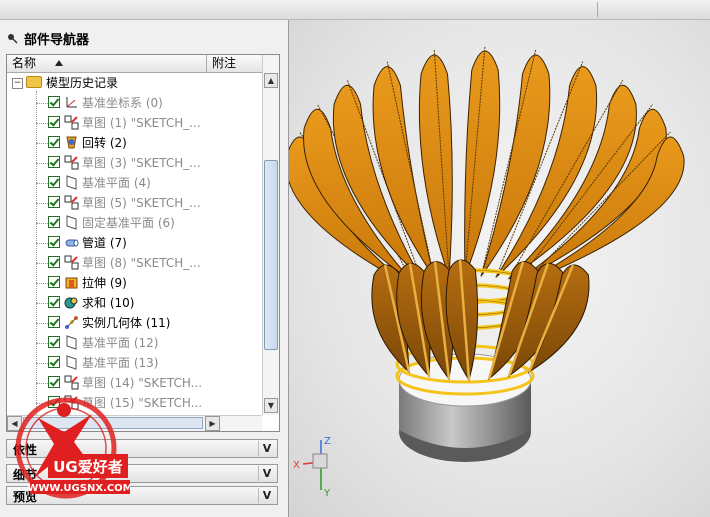 This screenshot has width=710, height=517. Describe the element at coordinates (104, 143) in the screenshot. I see `feature-label: 回转 (2)` at that location.